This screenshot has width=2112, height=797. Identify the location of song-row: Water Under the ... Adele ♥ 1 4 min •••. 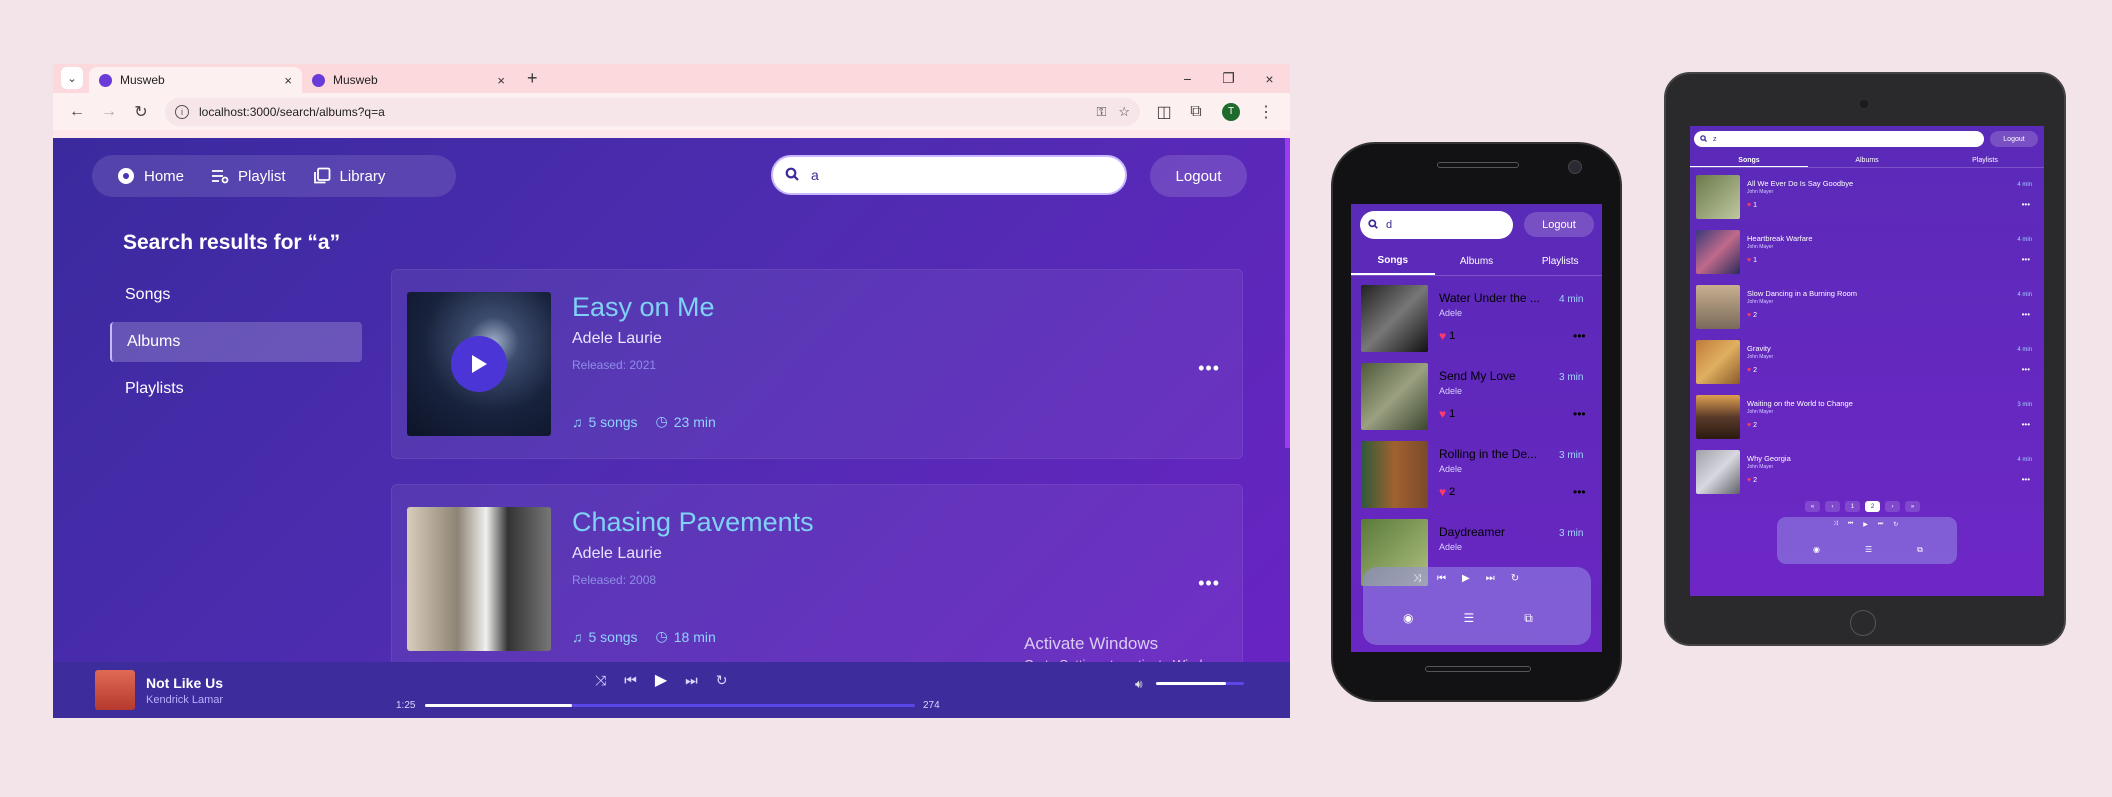
(1478, 320).